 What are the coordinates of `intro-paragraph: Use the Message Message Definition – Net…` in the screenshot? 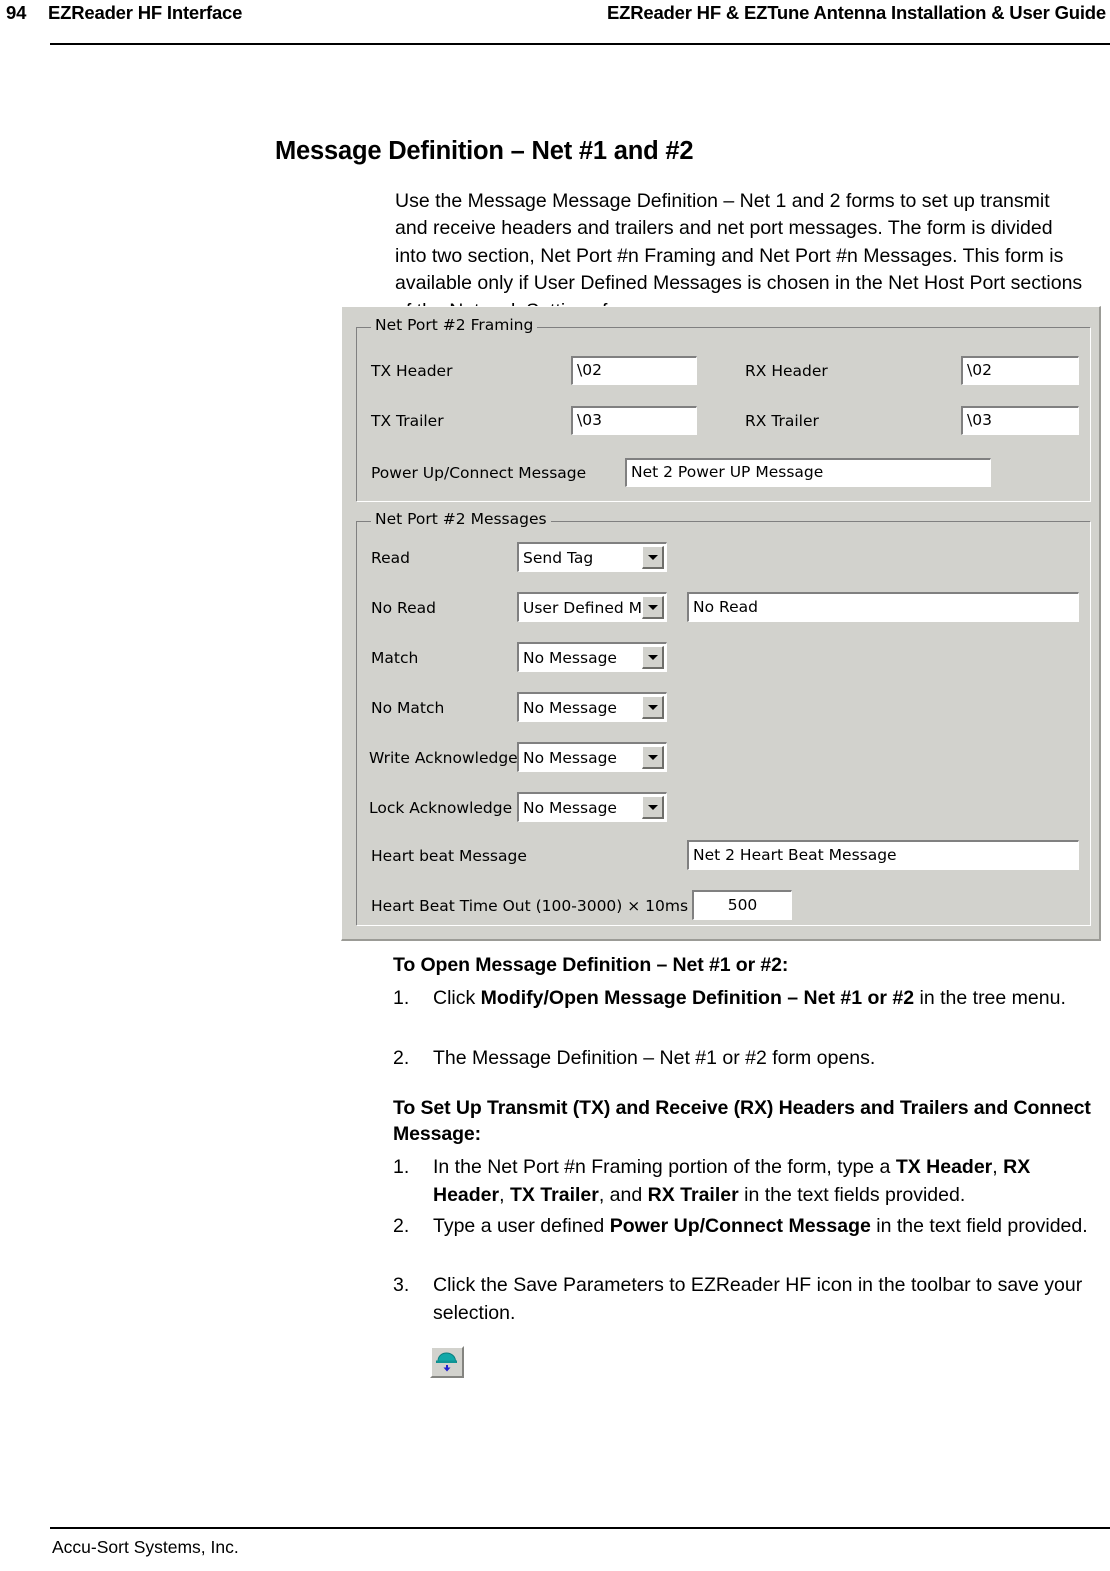 It's located at (739, 255).